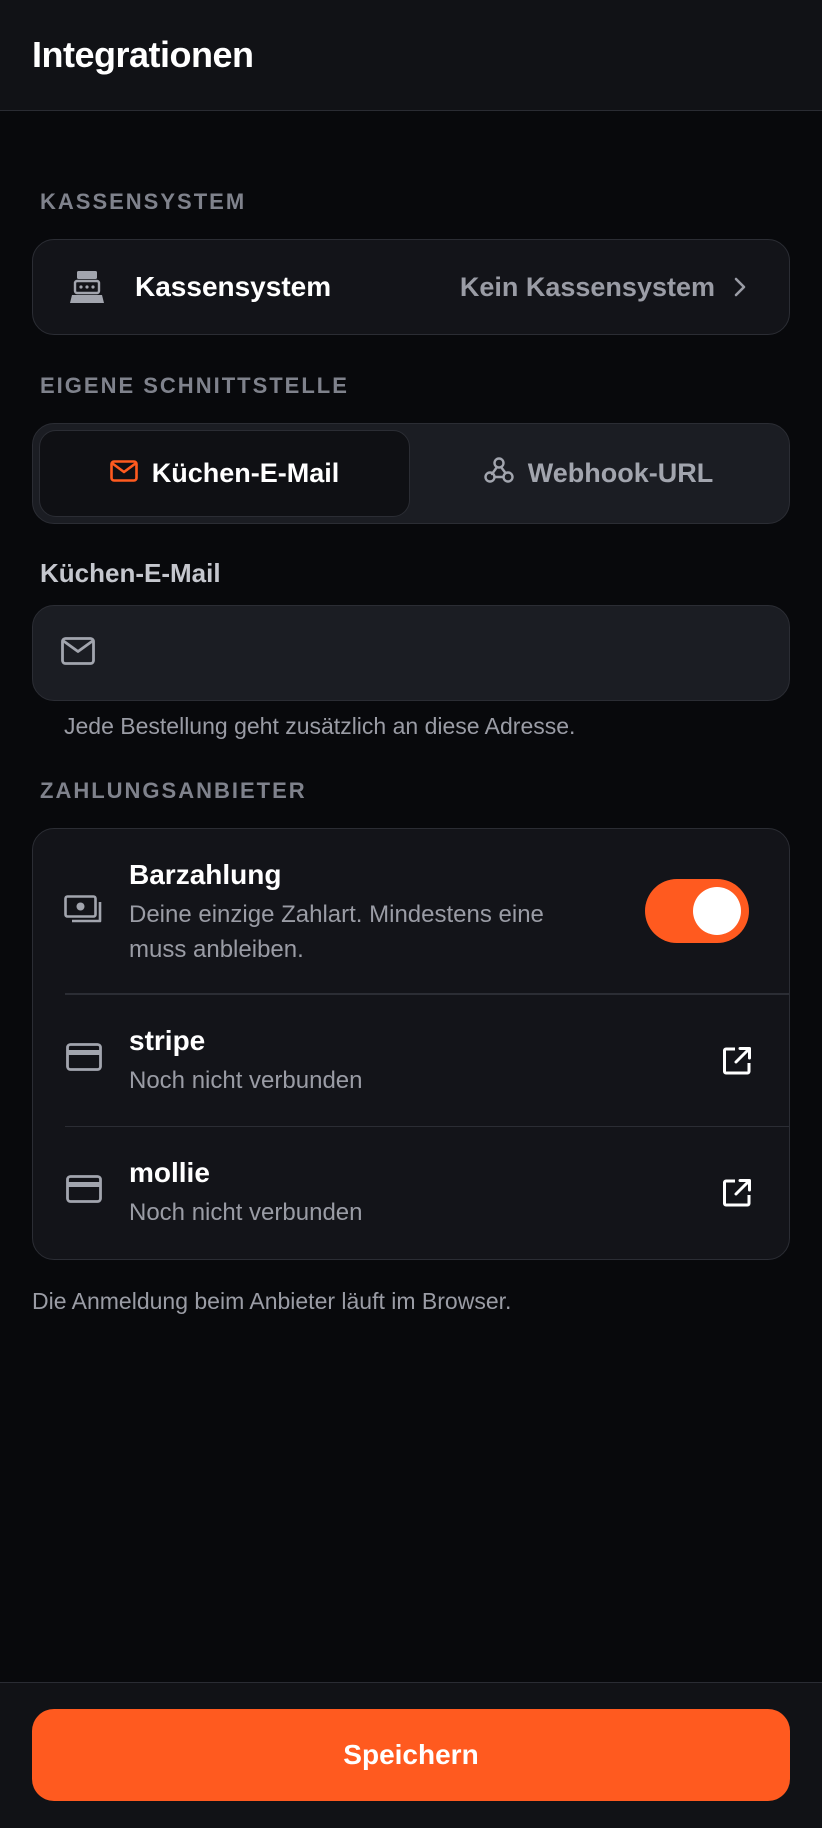 The width and height of the screenshot is (822, 1828). I want to click on tab-webhook-url: Webhook-URL, so click(598, 473).